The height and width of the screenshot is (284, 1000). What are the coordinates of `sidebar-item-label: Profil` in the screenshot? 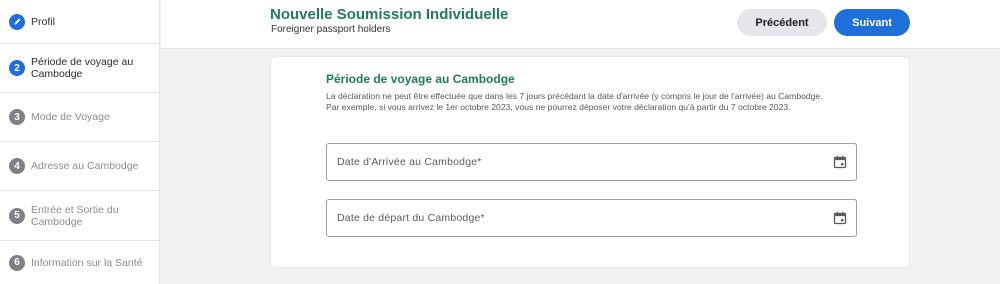 It's located at (43, 21).